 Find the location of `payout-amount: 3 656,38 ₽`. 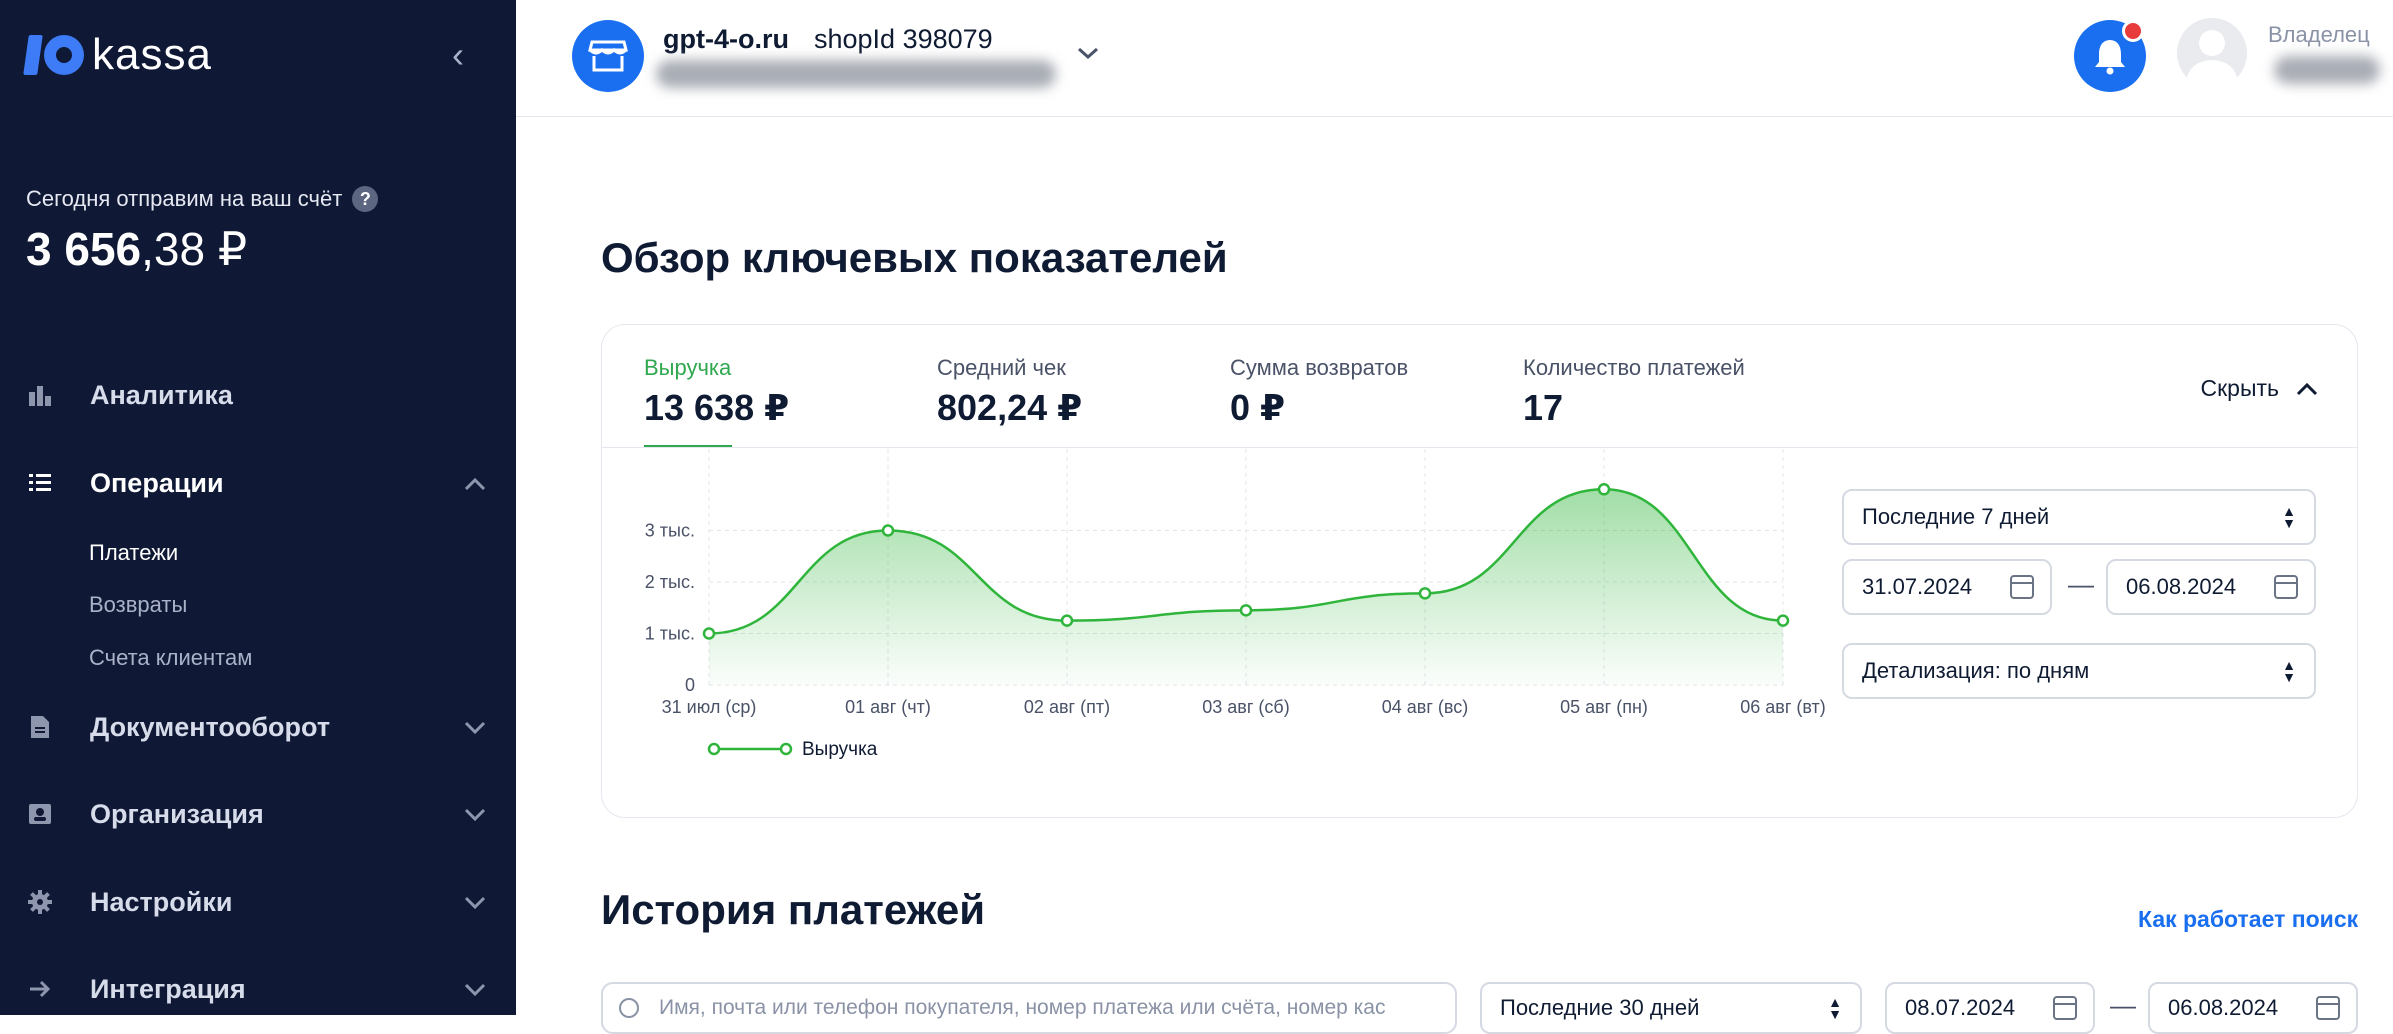

payout-amount: 3 656,38 ₽ is located at coordinates (136, 249).